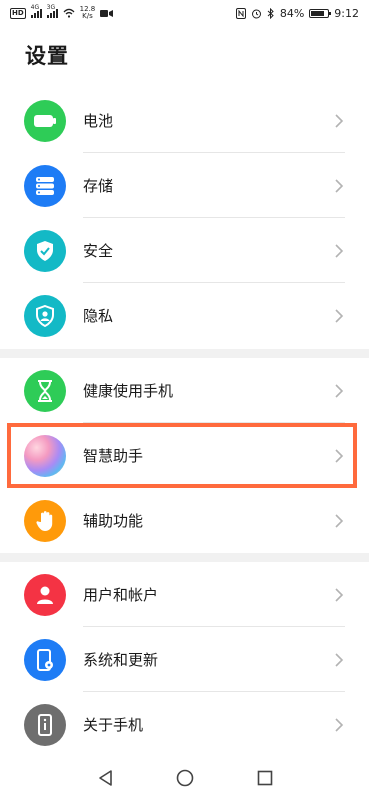 Image resolution: width=369 pixels, height=800 pixels. Describe the element at coordinates (45, 594) in the screenshot. I see `user-icon` at that location.